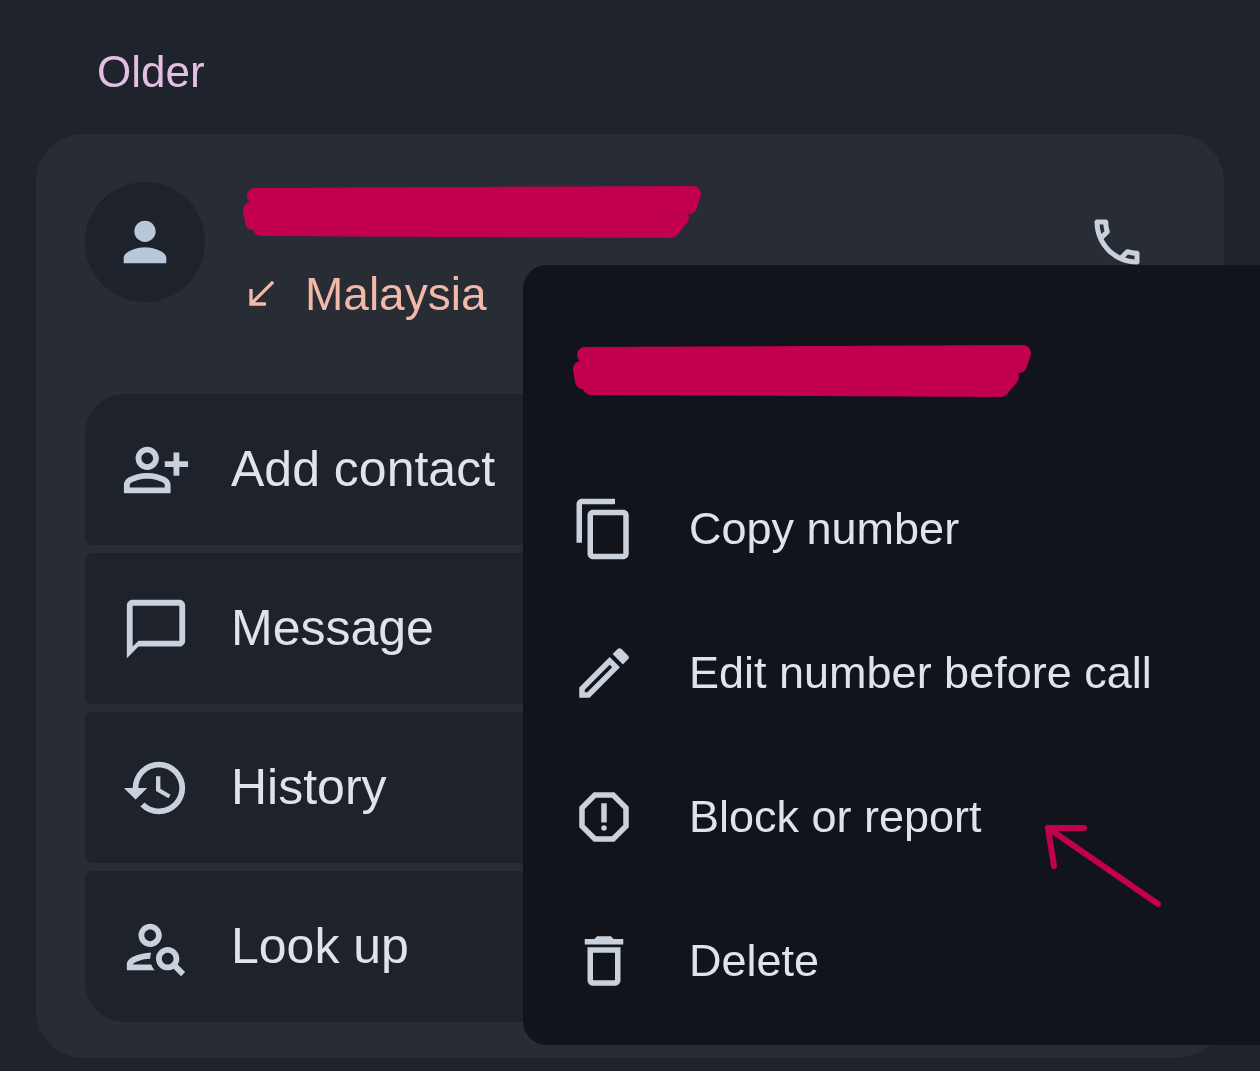  What do you see at coordinates (915, 673) in the screenshot?
I see `menu-item: Edit number before call` at bounding box center [915, 673].